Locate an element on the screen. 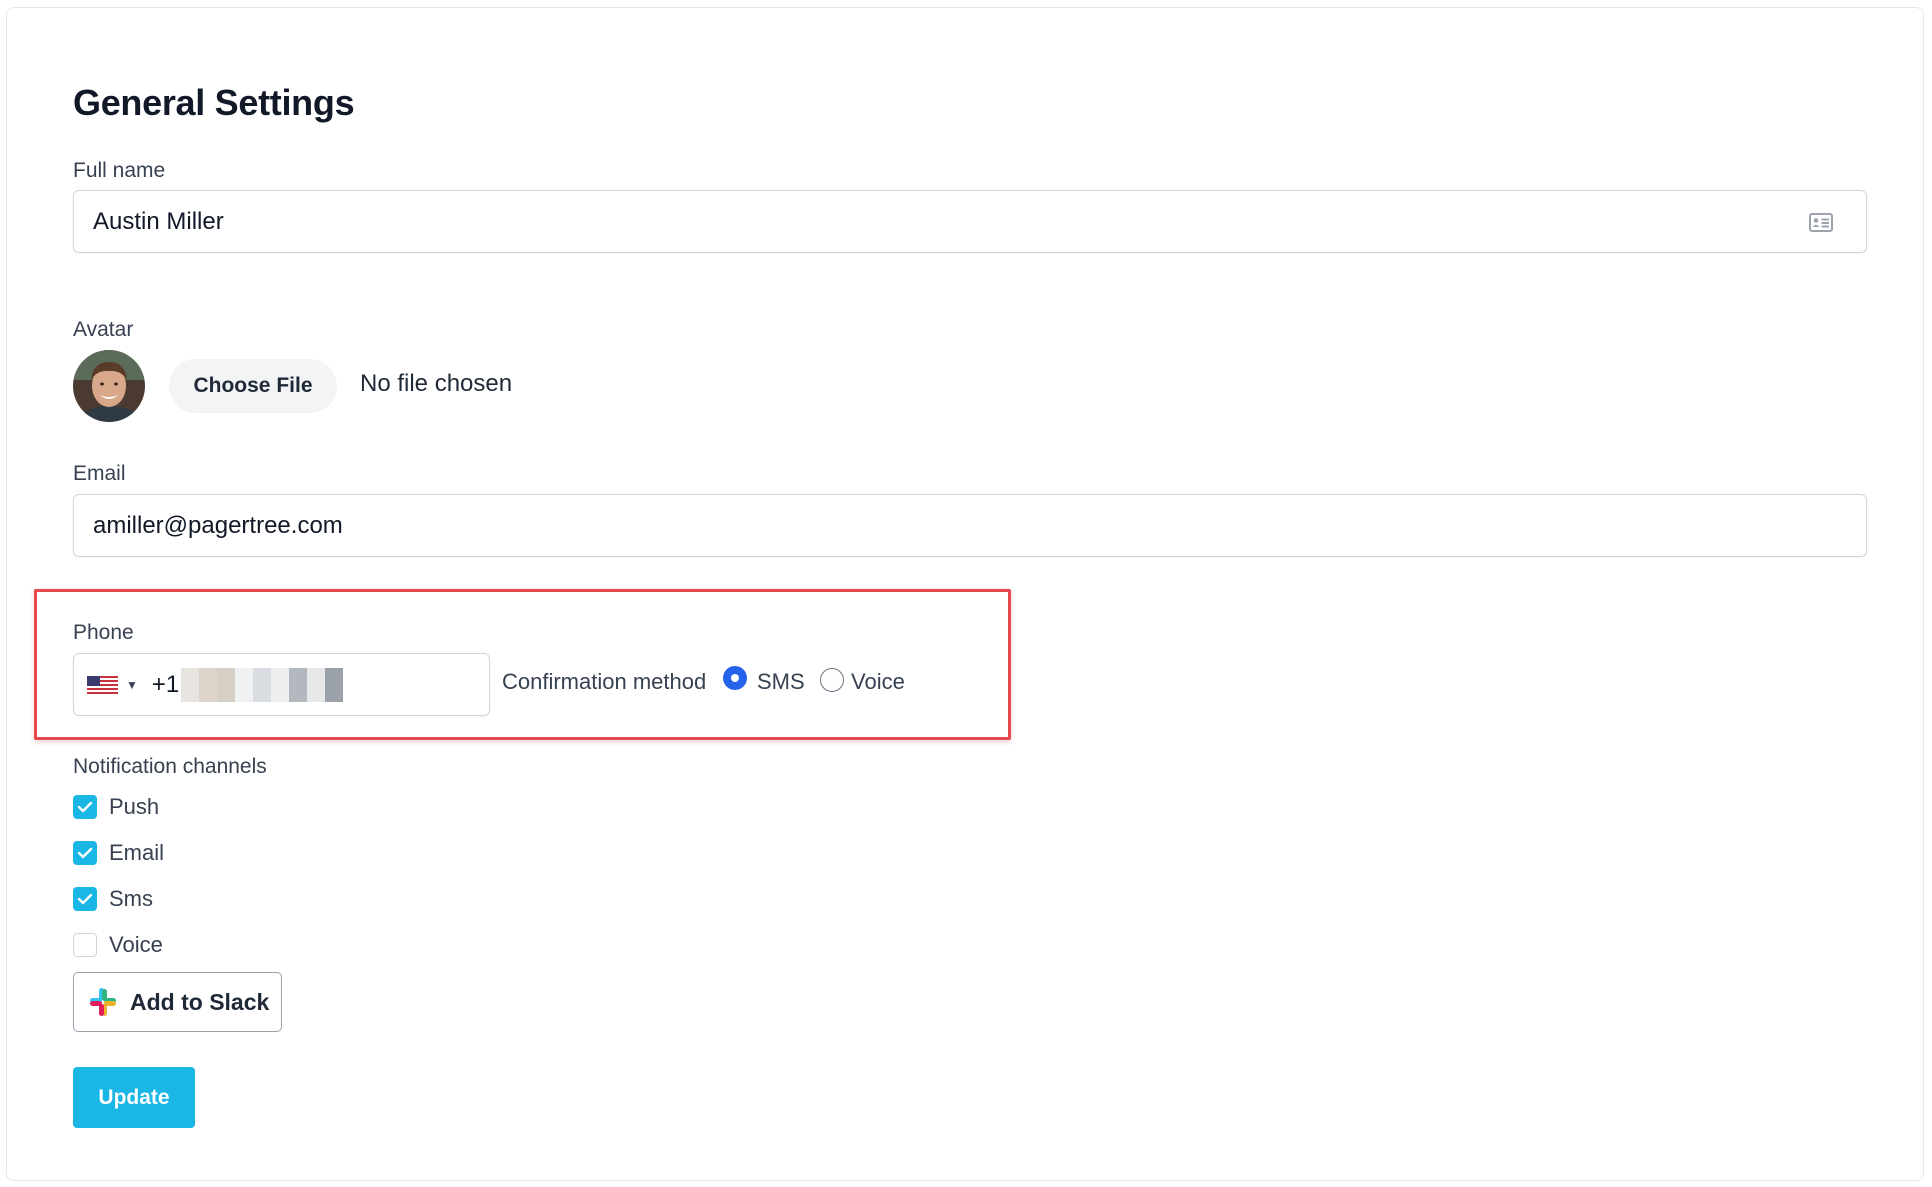 The image size is (1932, 1187). email-checkbox-label: Email is located at coordinates (136, 853).